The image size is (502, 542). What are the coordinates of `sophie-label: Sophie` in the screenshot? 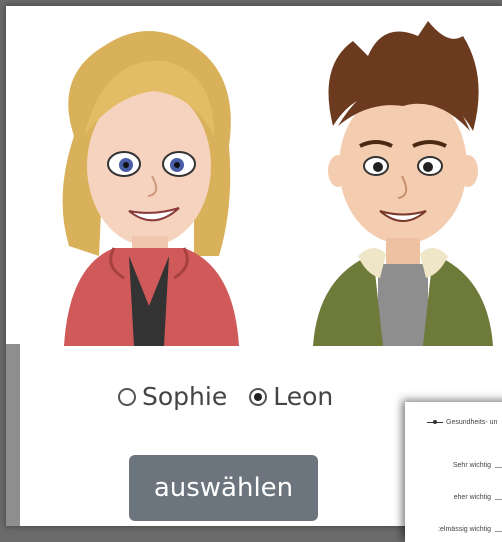 It's located at (185, 396).